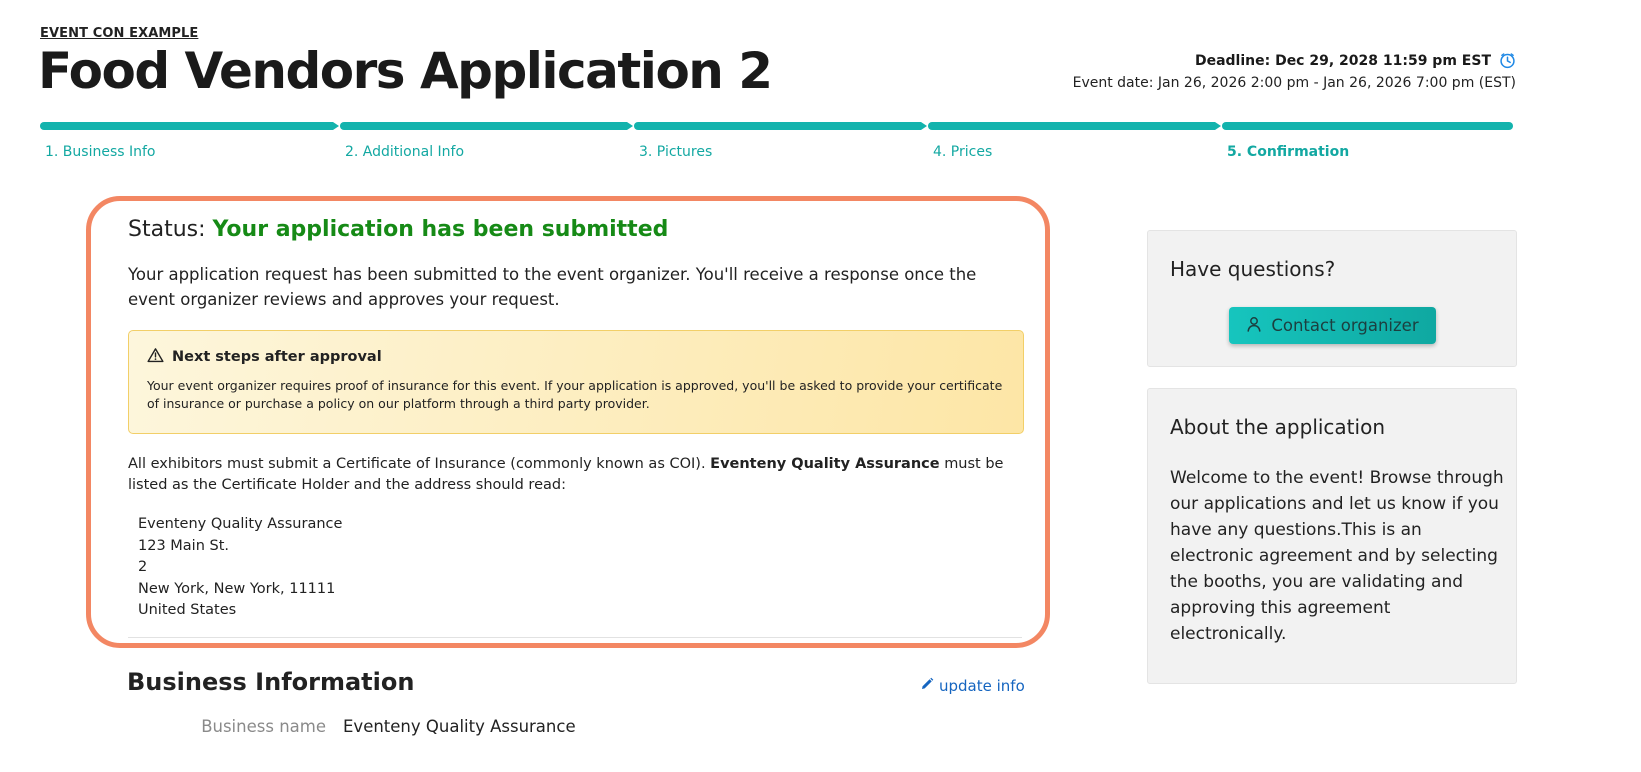 This screenshot has width=1641, height=772. What do you see at coordinates (440, 229) in the screenshot?
I see `status-value: Your application has been submitted` at bounding box center [440, 229].